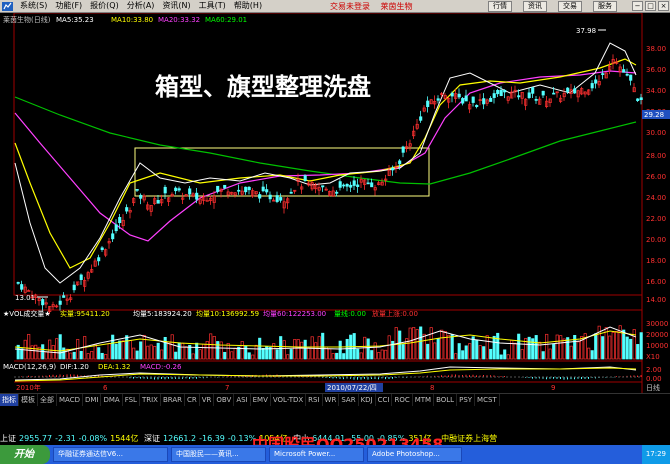 This screenshot has height=464, width=670. I want to click on toolbar-service-button: 服务, so click(605, 6).